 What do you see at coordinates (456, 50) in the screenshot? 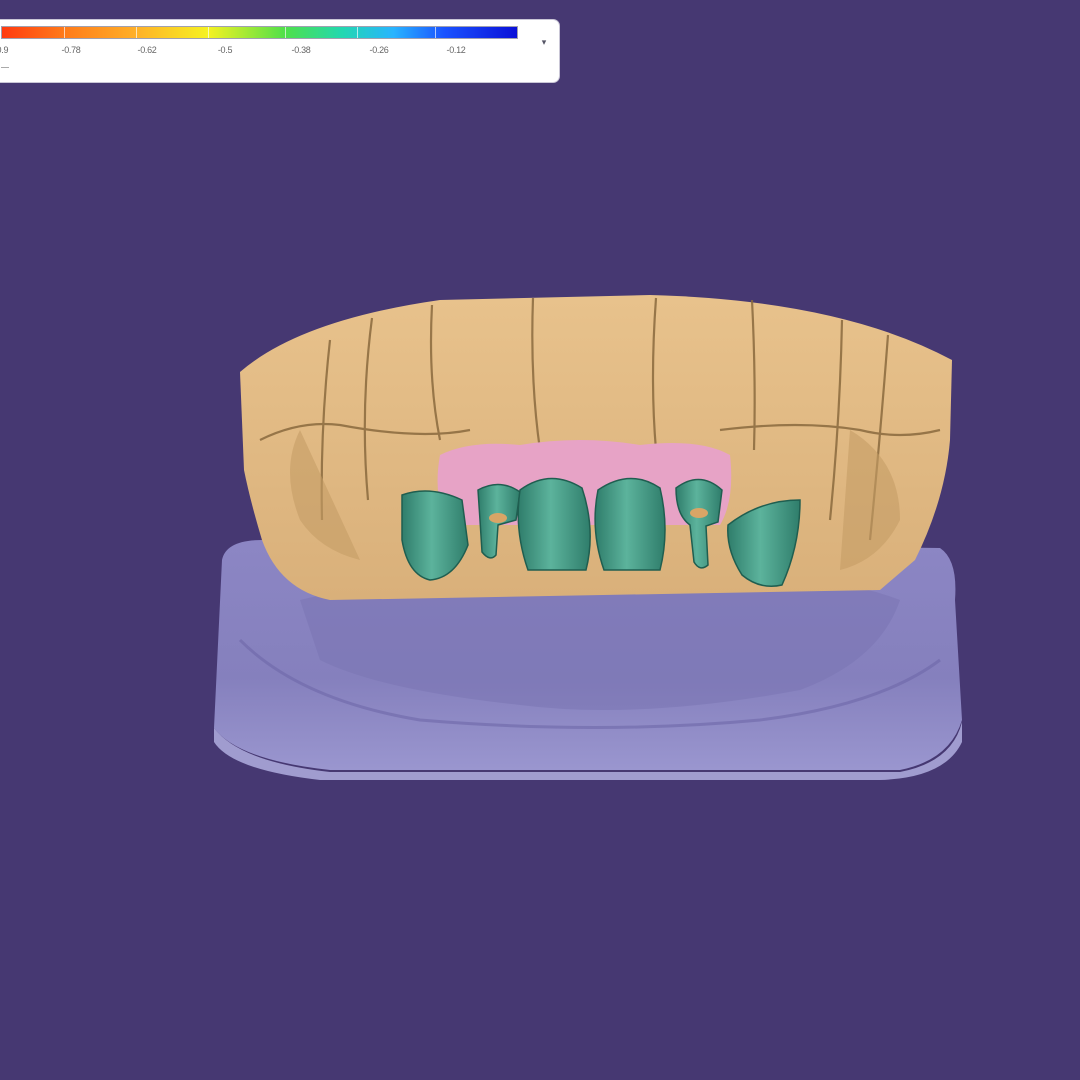
I see `legend-tick: -0.12` at bounding box center [456, 50].